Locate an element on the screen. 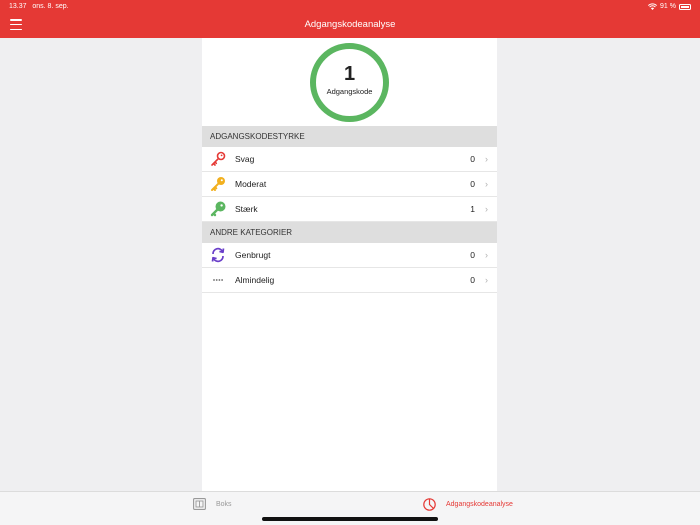 The height and width of the screenshot is (525, 700). row-count: 1 is located at coordinates (472, 209).